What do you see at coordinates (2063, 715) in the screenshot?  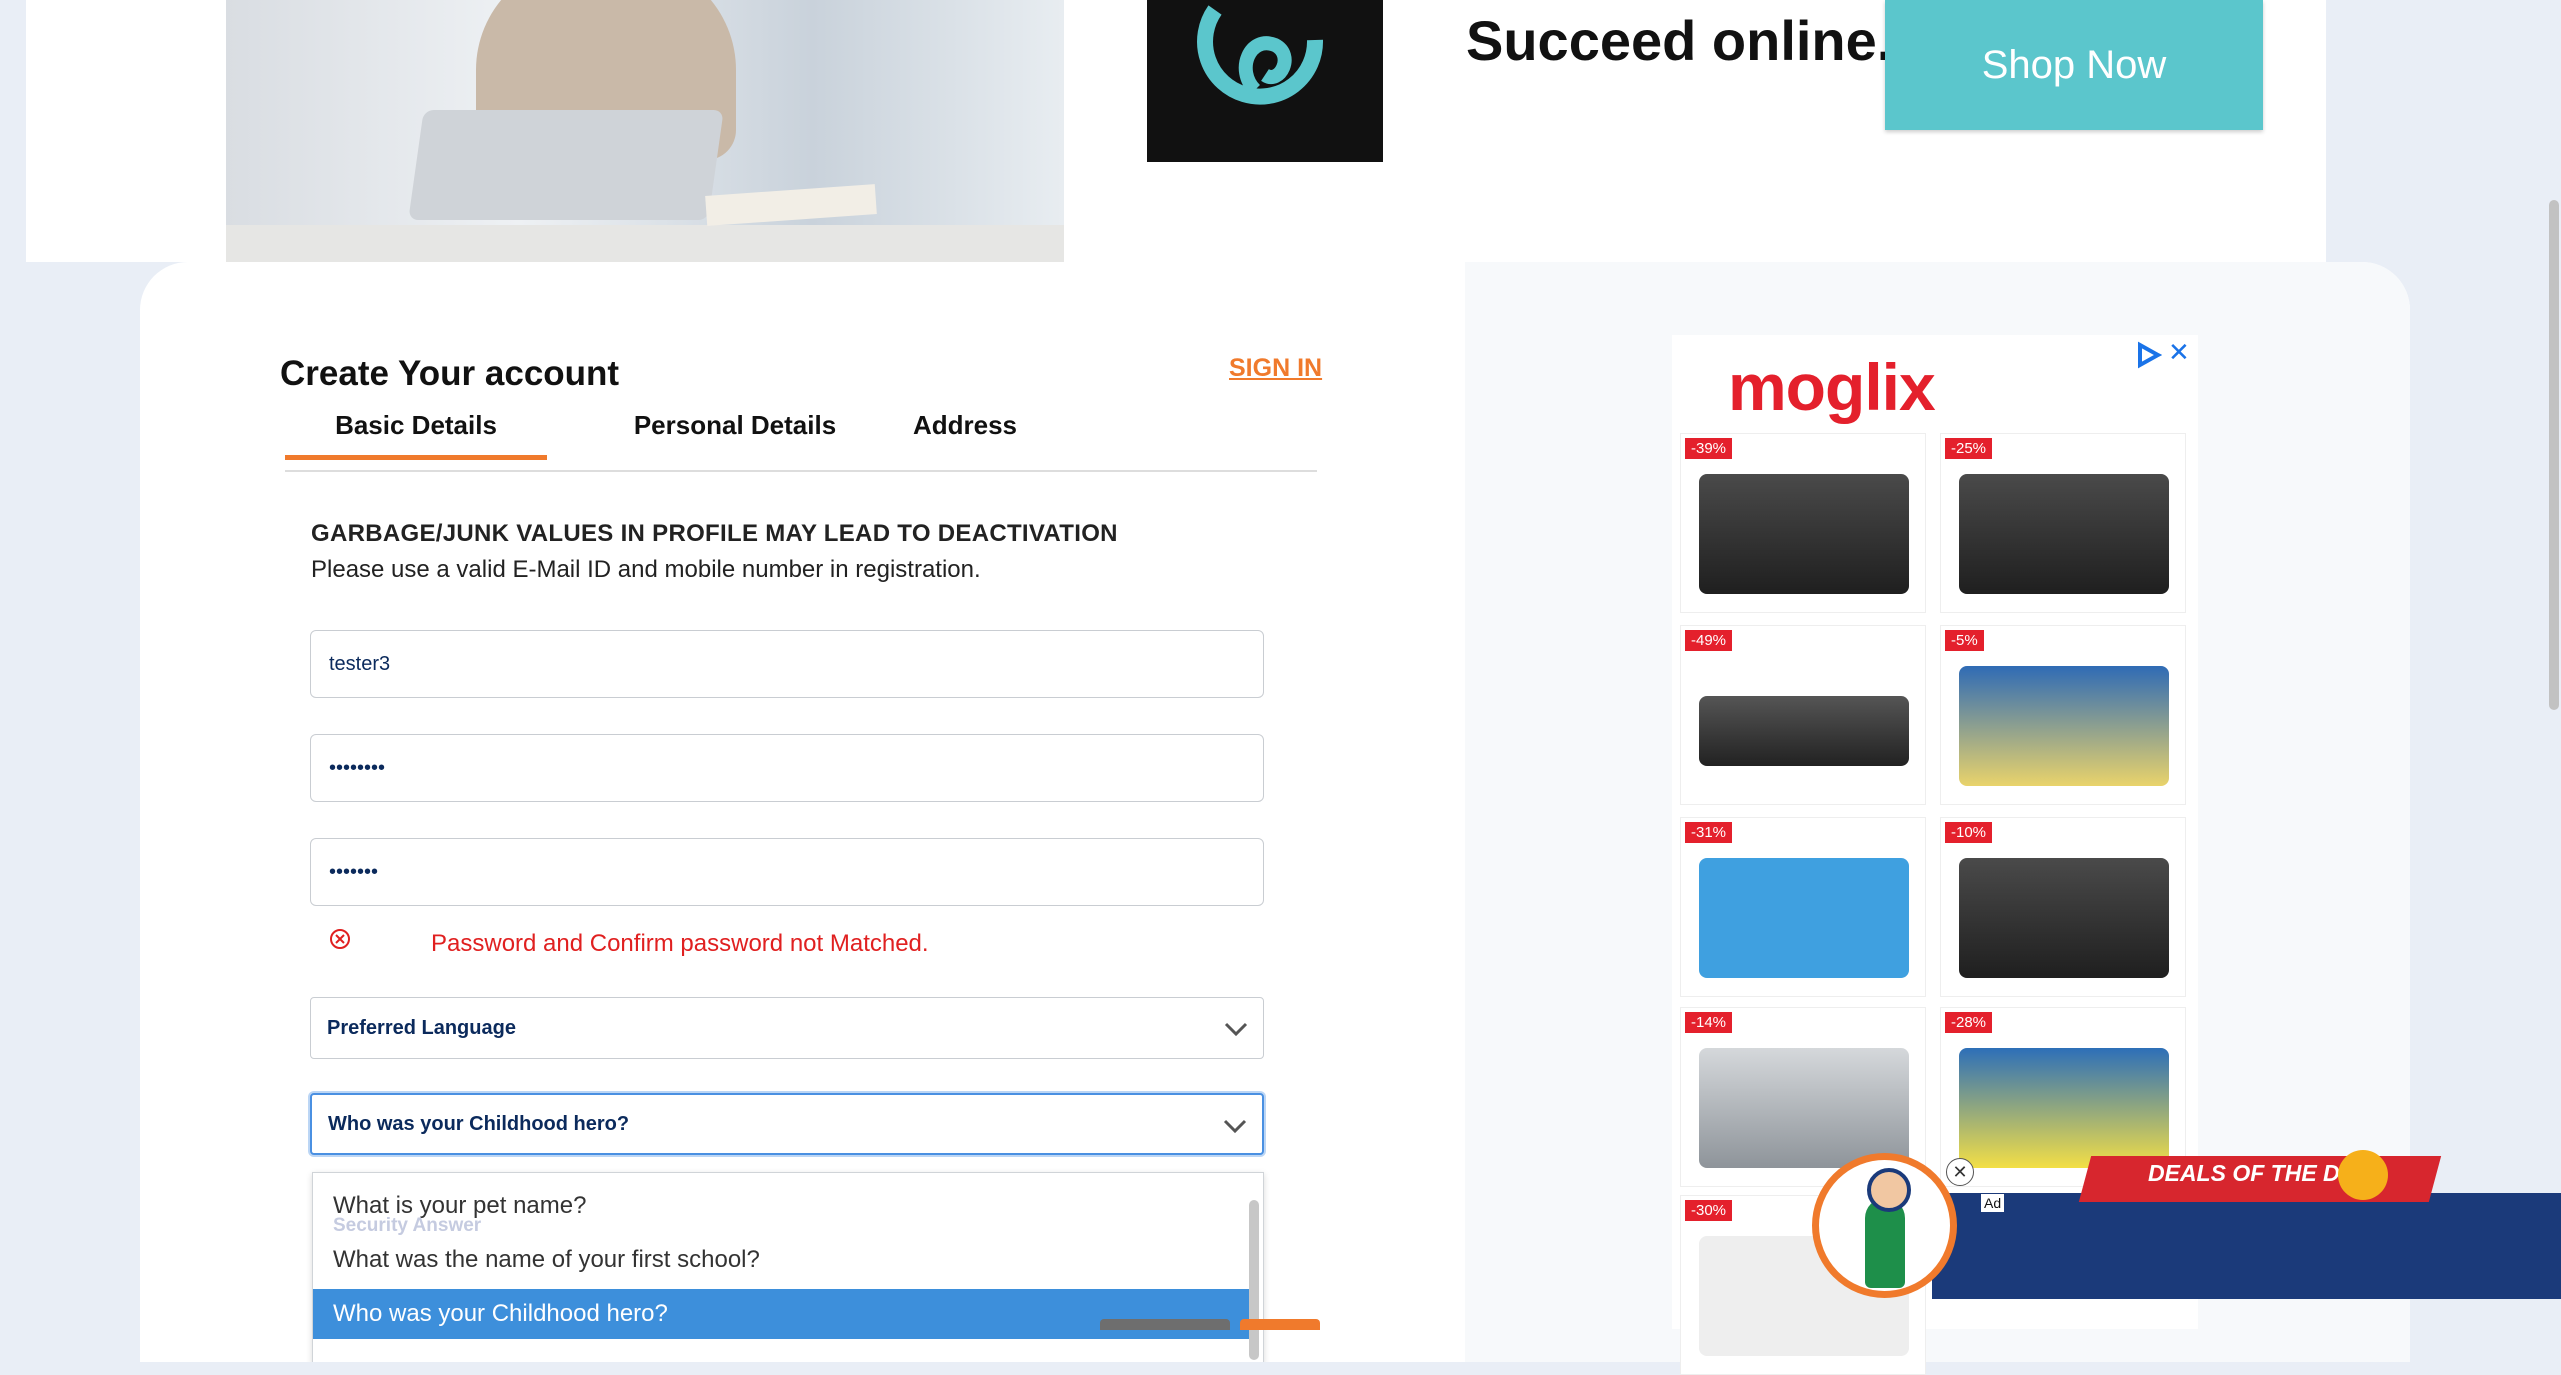 I see `product-tile: -5%` at bounding box center [2063, 715].